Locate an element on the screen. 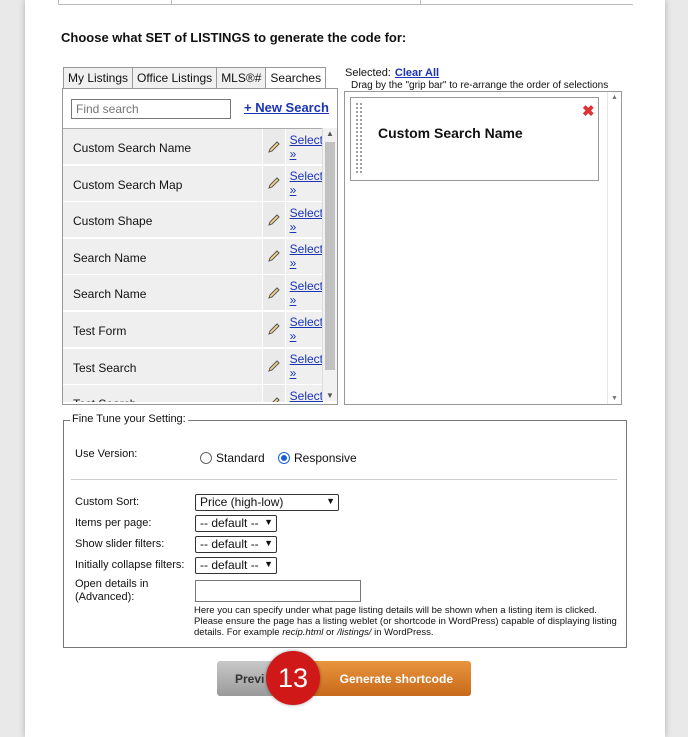 This screenshot has width=688, height=737. radio-responsive-label: Responsive is located at coordinates (325, 458).